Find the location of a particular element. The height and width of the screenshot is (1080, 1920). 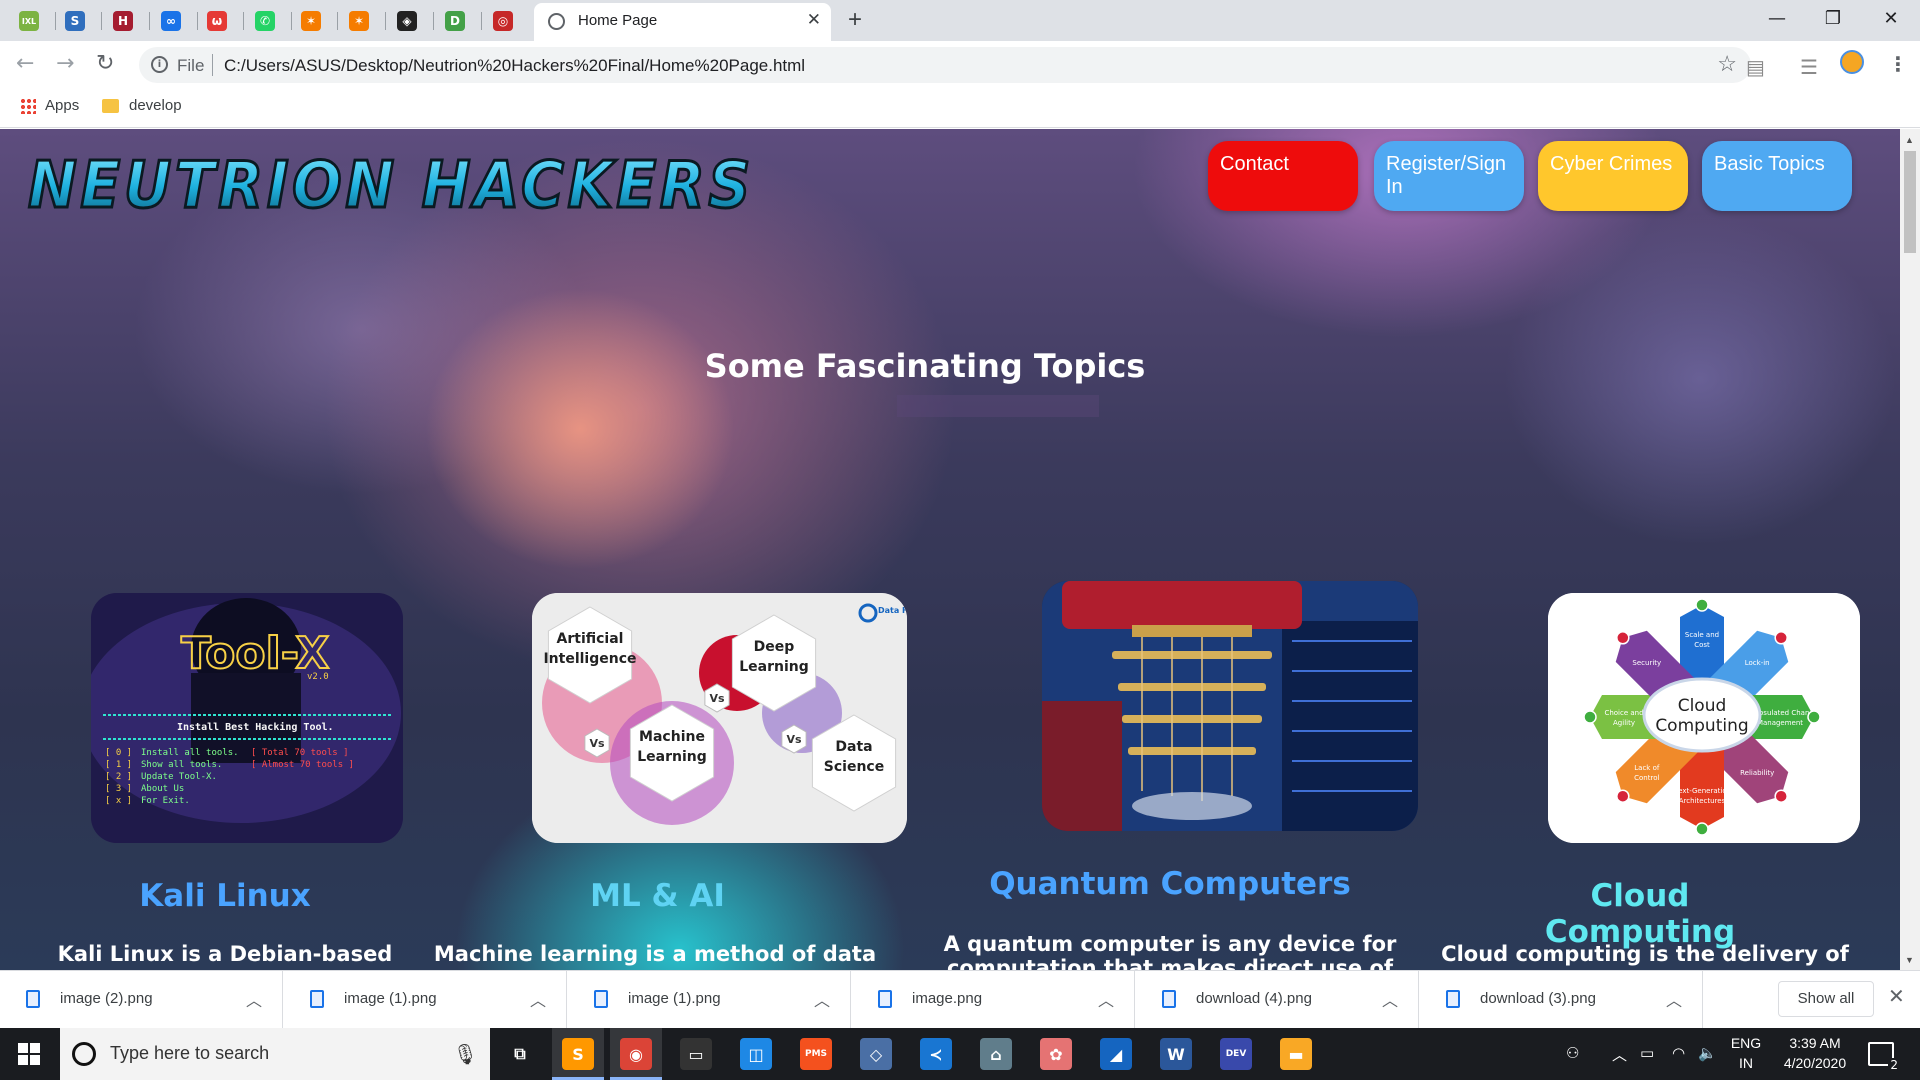

bookmark-star-icon: ☆ is located at coordinates (1727, 64).